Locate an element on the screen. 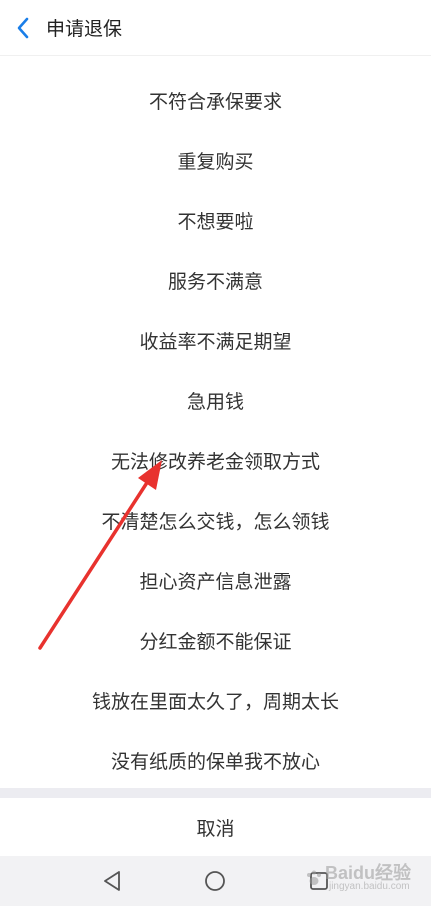 This screenshot has height=906, width=431. reason-item: 重复购买 is located at coordinates (215, 160).